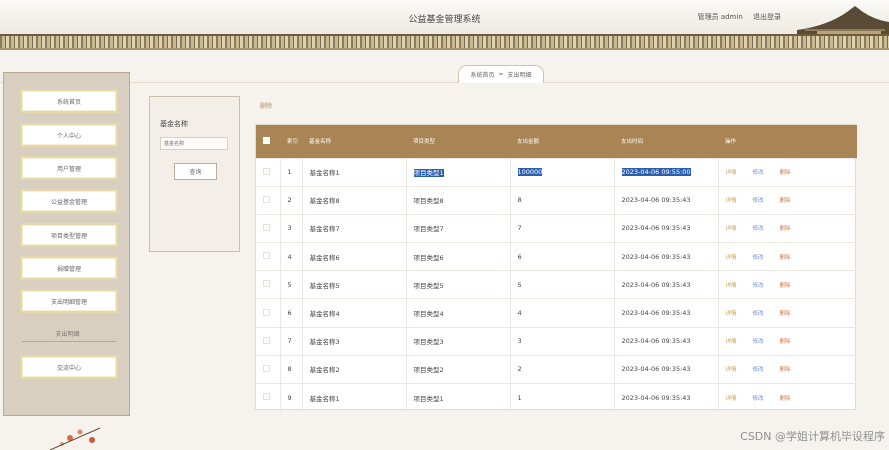  Describe the element at coordinates (444, 42) in the screenshot. I see `eaves-border` at that location.